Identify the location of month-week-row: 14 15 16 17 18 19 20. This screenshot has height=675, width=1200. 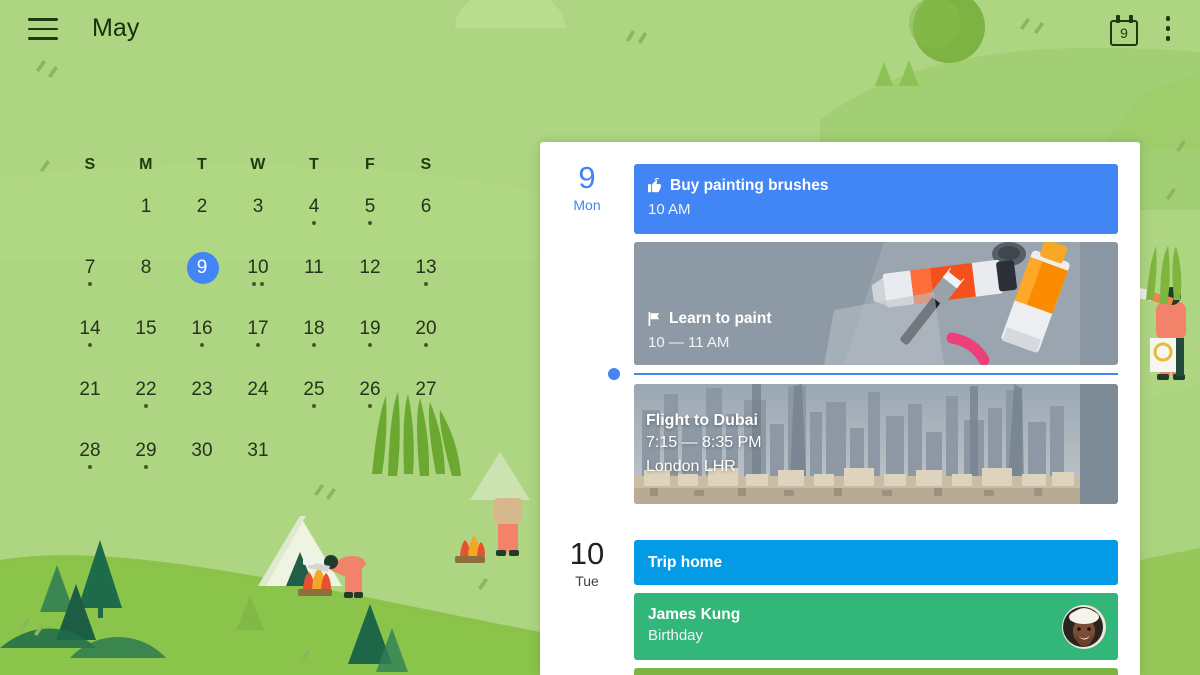
(268, 337).